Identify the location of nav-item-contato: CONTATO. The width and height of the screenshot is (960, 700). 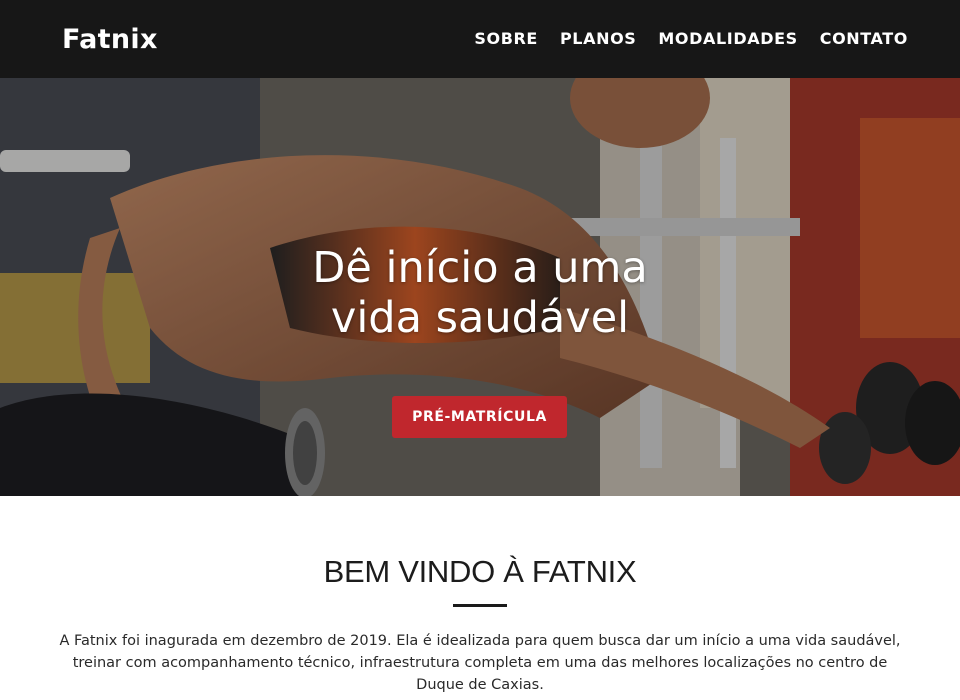
(864, 39).